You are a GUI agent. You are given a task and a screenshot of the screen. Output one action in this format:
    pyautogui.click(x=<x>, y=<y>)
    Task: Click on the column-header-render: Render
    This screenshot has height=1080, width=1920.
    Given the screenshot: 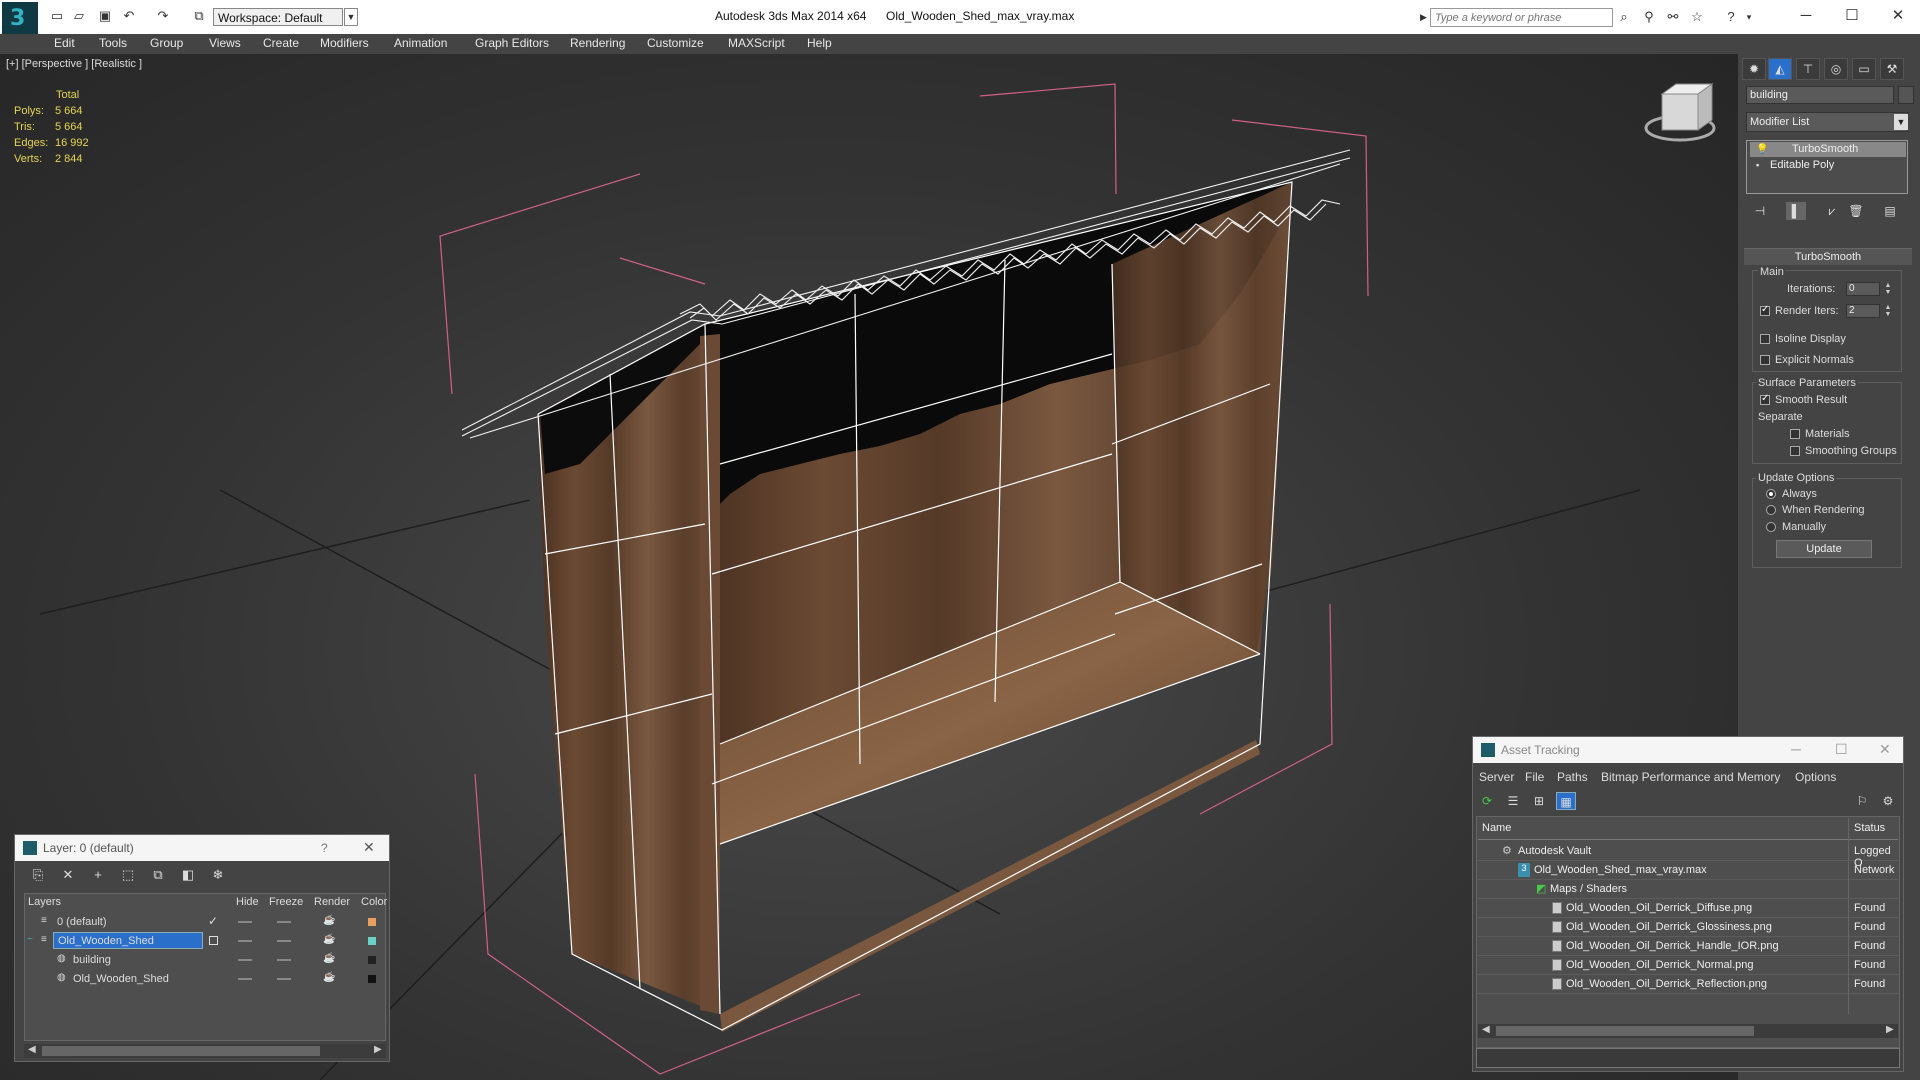 What is the action you would take?
    pyautogui.click(x=332, y=902)
    